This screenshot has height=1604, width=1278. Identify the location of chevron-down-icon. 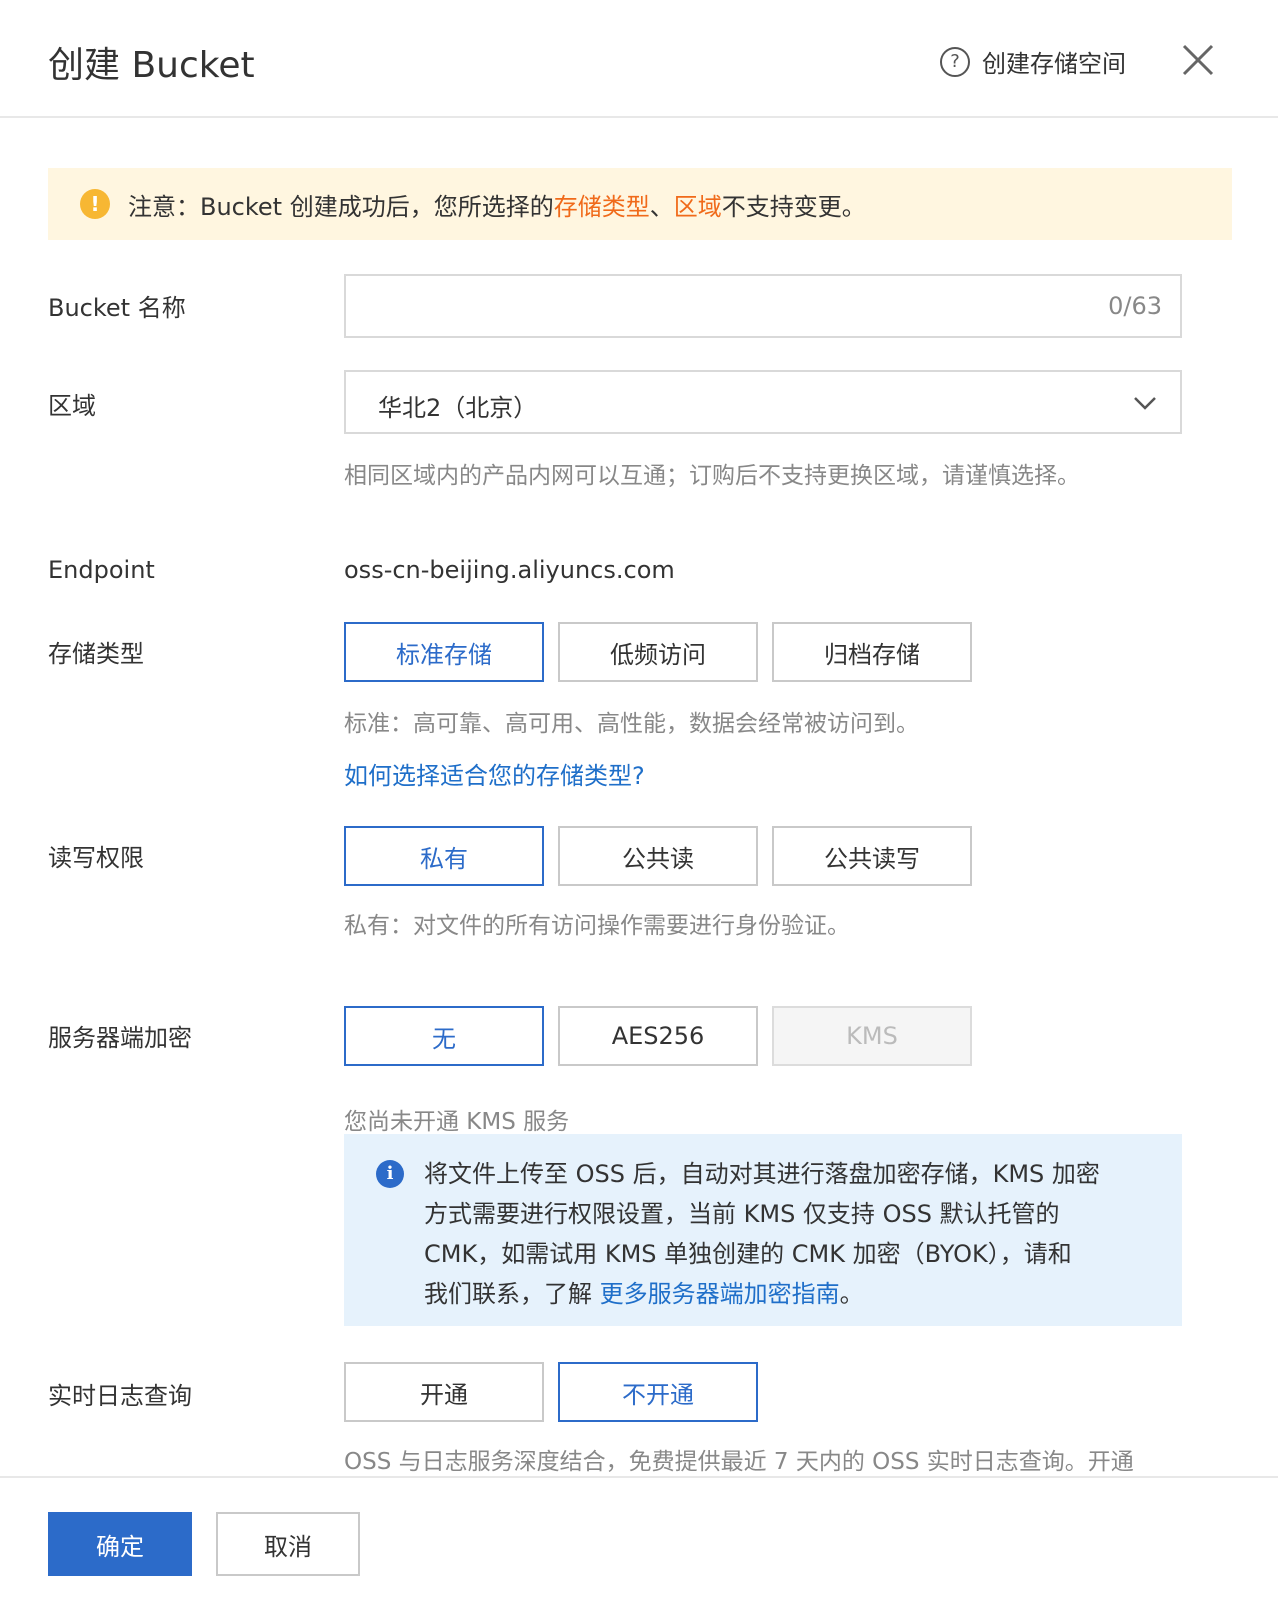
(1145, 403).